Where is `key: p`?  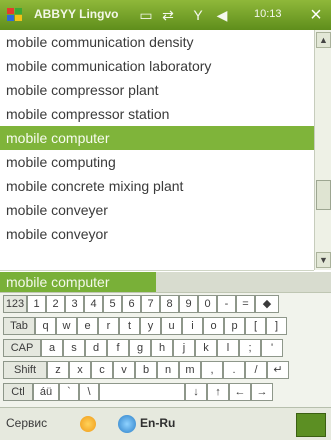
key: p is located at coordinates (234, 326).